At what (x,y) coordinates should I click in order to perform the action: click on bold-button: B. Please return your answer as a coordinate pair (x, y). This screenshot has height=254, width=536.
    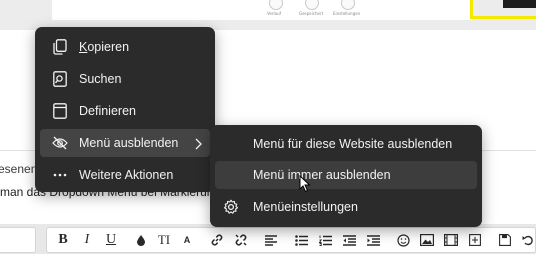
    Looking at the image, I should click on (63, 240).